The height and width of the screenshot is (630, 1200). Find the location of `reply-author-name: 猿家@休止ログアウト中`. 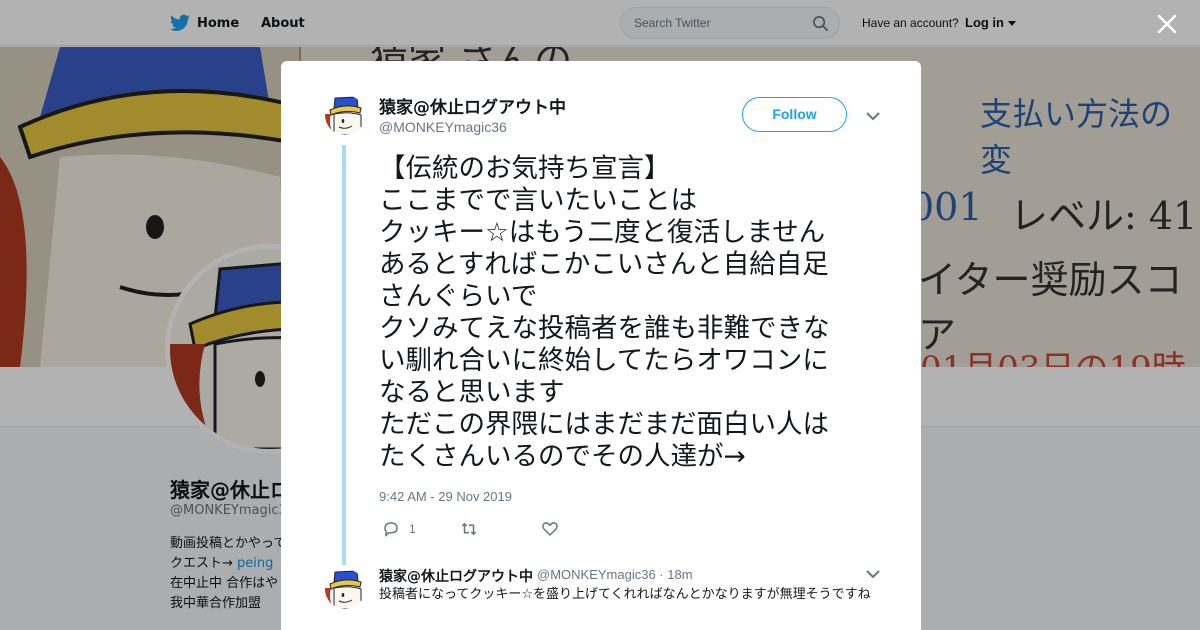

reply-author-name: 猿家@休止ログアウト中 is located at coordinates (456, 576).